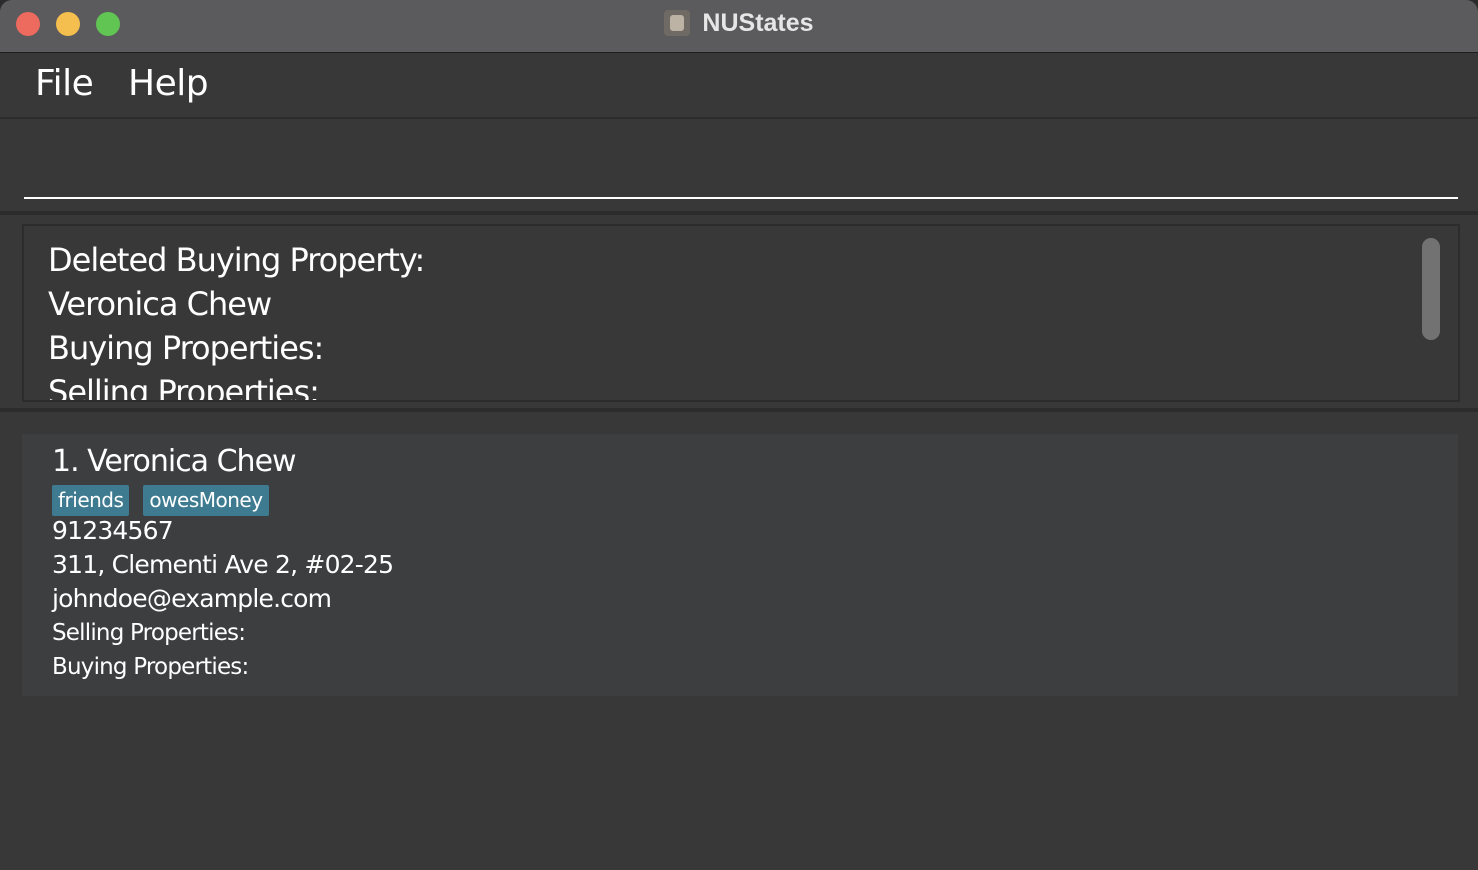 The height and width of the screenshot is (870, 1478). Describe the element at coordinates (206, 500) in the screenshot. I see `tag-owes-money: owesMoney` at that location.